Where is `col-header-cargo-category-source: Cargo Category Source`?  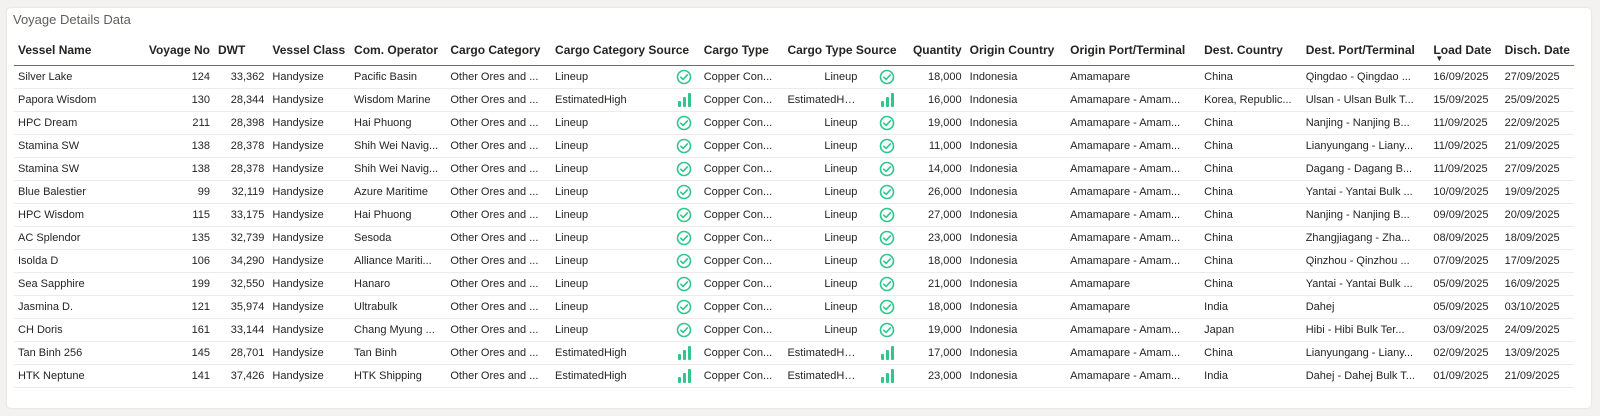 col-header-cargo-category-source: Cargo Category Source is located at coordinates (625, 50).